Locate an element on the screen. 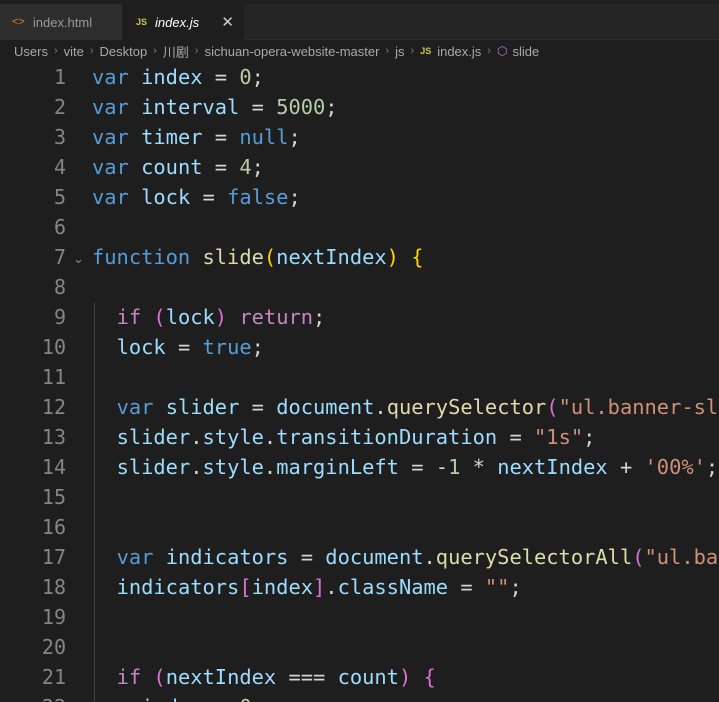  breadcrumb-item-project: sichuan-opera-website-master is located at coordinates (292, 51).